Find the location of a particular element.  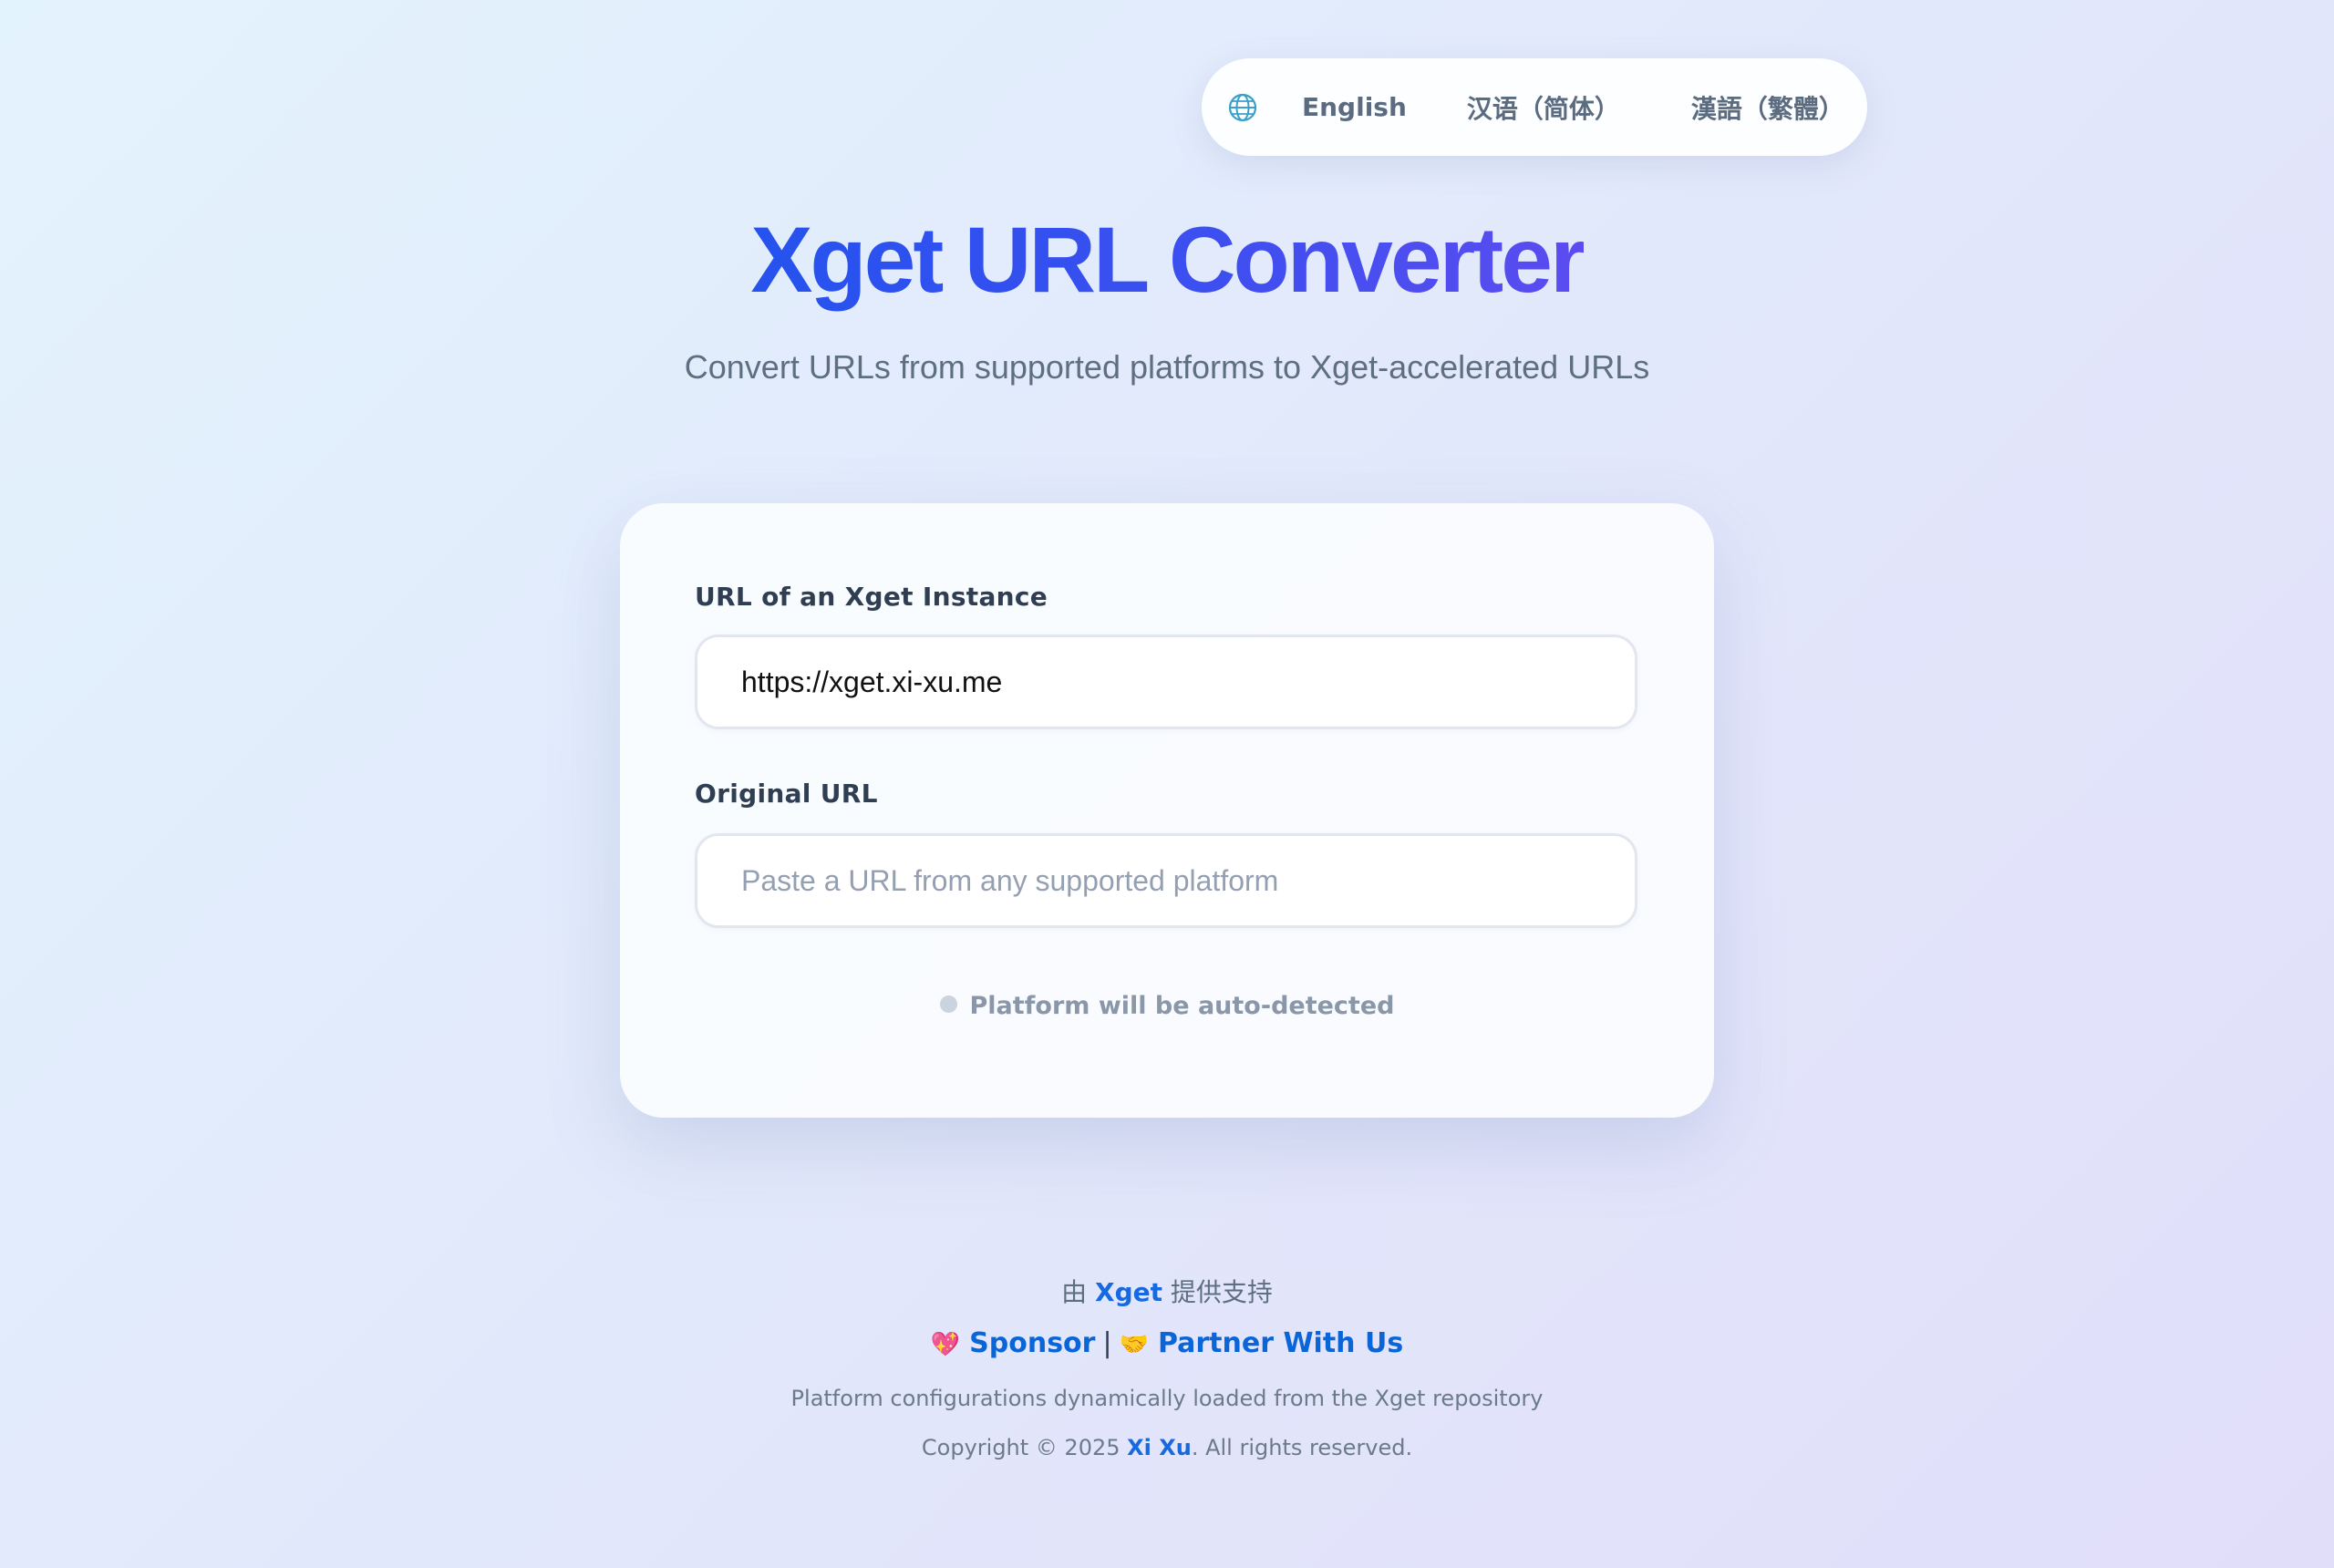

support-links: 💖 Sponsor | 🤝 Partner With Us is located at coordinates (1167, 1343).